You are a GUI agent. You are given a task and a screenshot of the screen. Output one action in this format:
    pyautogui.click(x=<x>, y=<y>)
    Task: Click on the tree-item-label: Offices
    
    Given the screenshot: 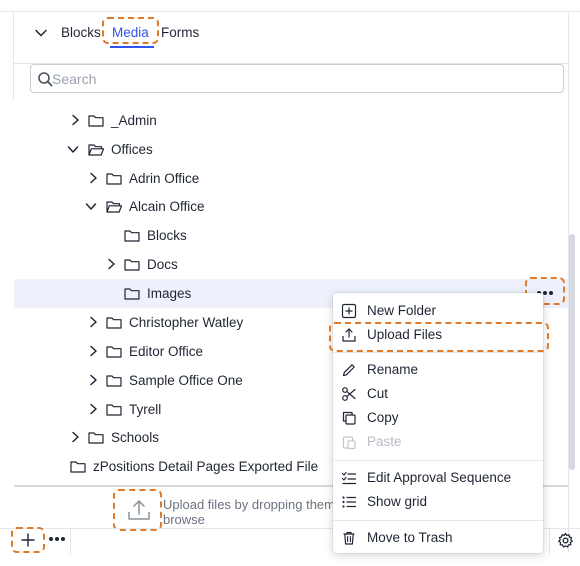 What is the action you would take?
    pyautogui.click(x=132, y=149)
    